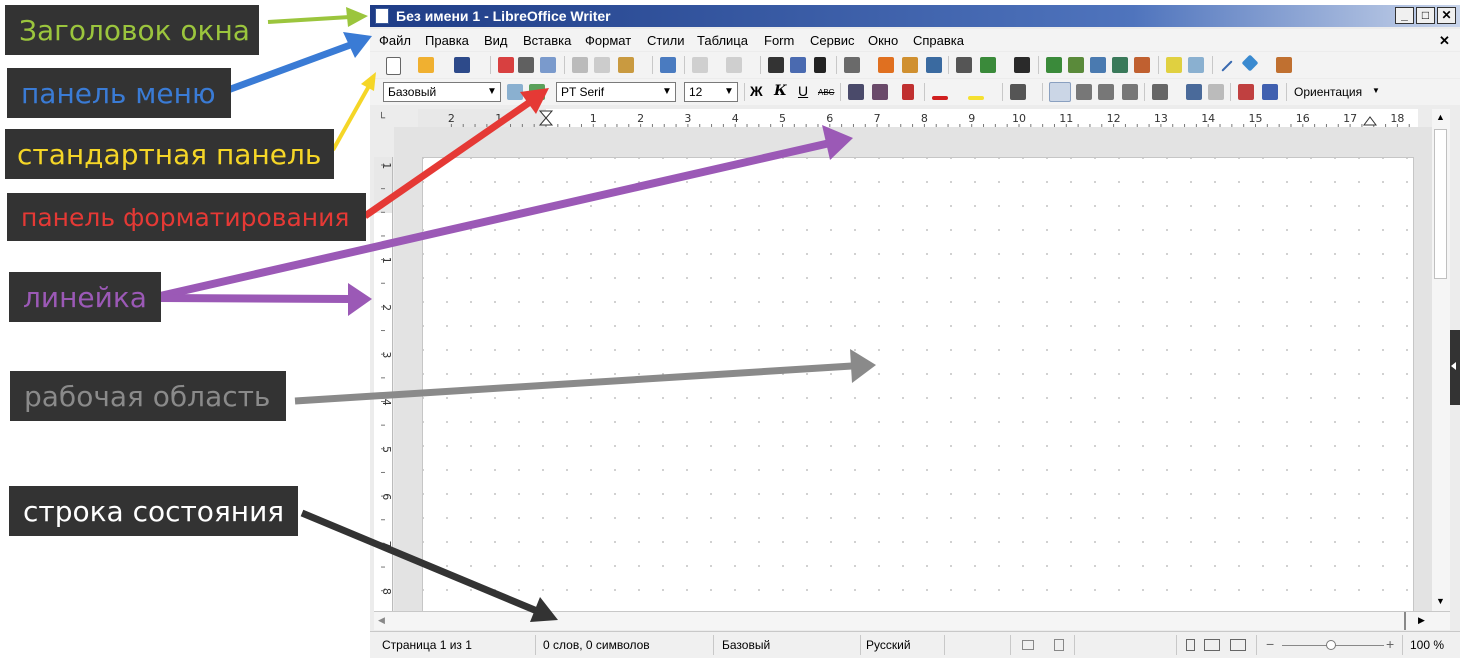 Image resolution: width=1460 pixels, height=658 pixels. Describe the element at coordinates (442, 92) in the screenshot. I see `paragraph-style-combo: Базовый ▼` at that location.